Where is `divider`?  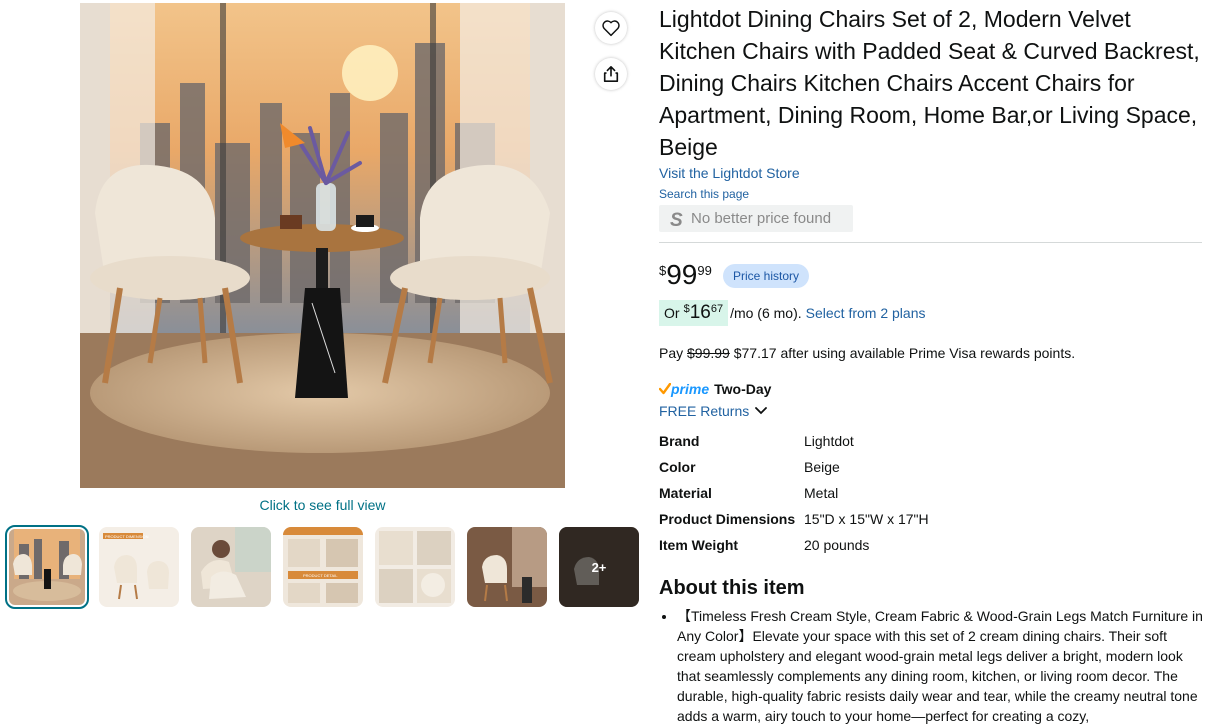 divider is located at coordinates (930, 242).